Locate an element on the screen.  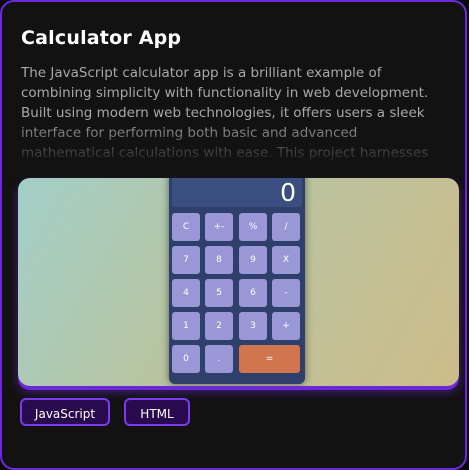
project-title: Calculator App is located at coordinates (101, 38).